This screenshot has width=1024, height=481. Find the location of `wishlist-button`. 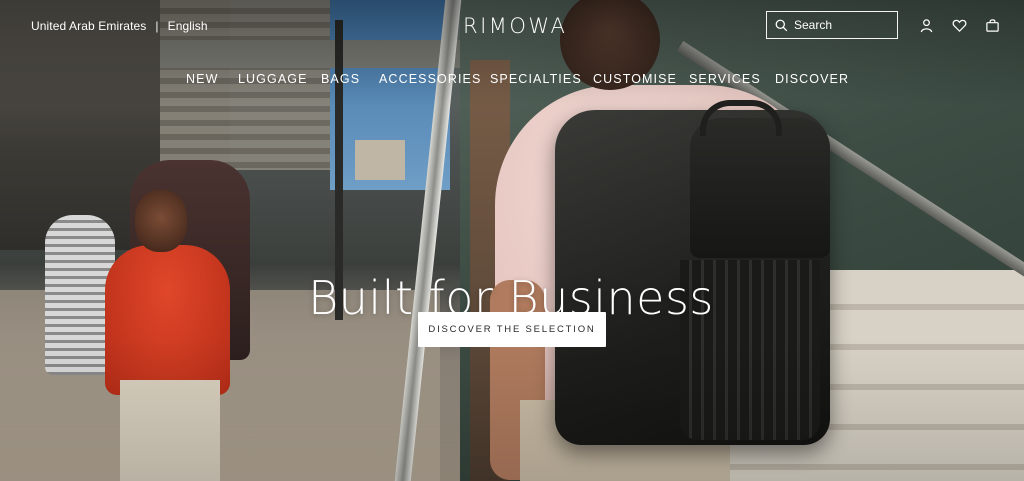

wishlist-button is located at coordinates (959, 25).